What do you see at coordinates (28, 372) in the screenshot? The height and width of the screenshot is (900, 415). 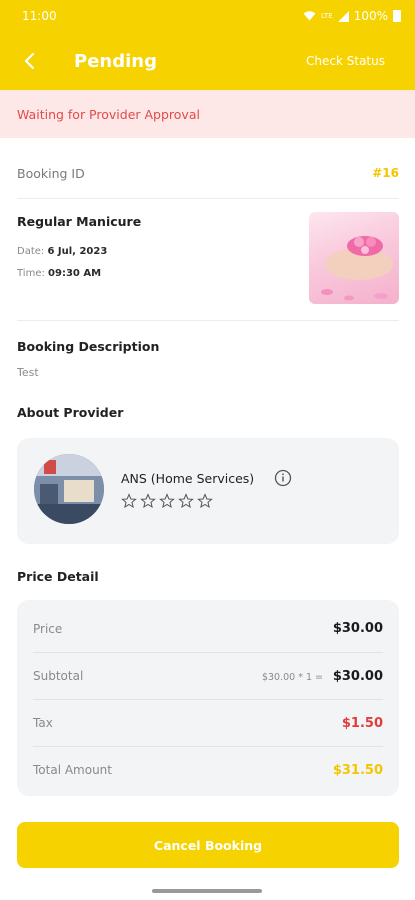 I see `booking-description-text: Test` at bounding box center [28, 372].